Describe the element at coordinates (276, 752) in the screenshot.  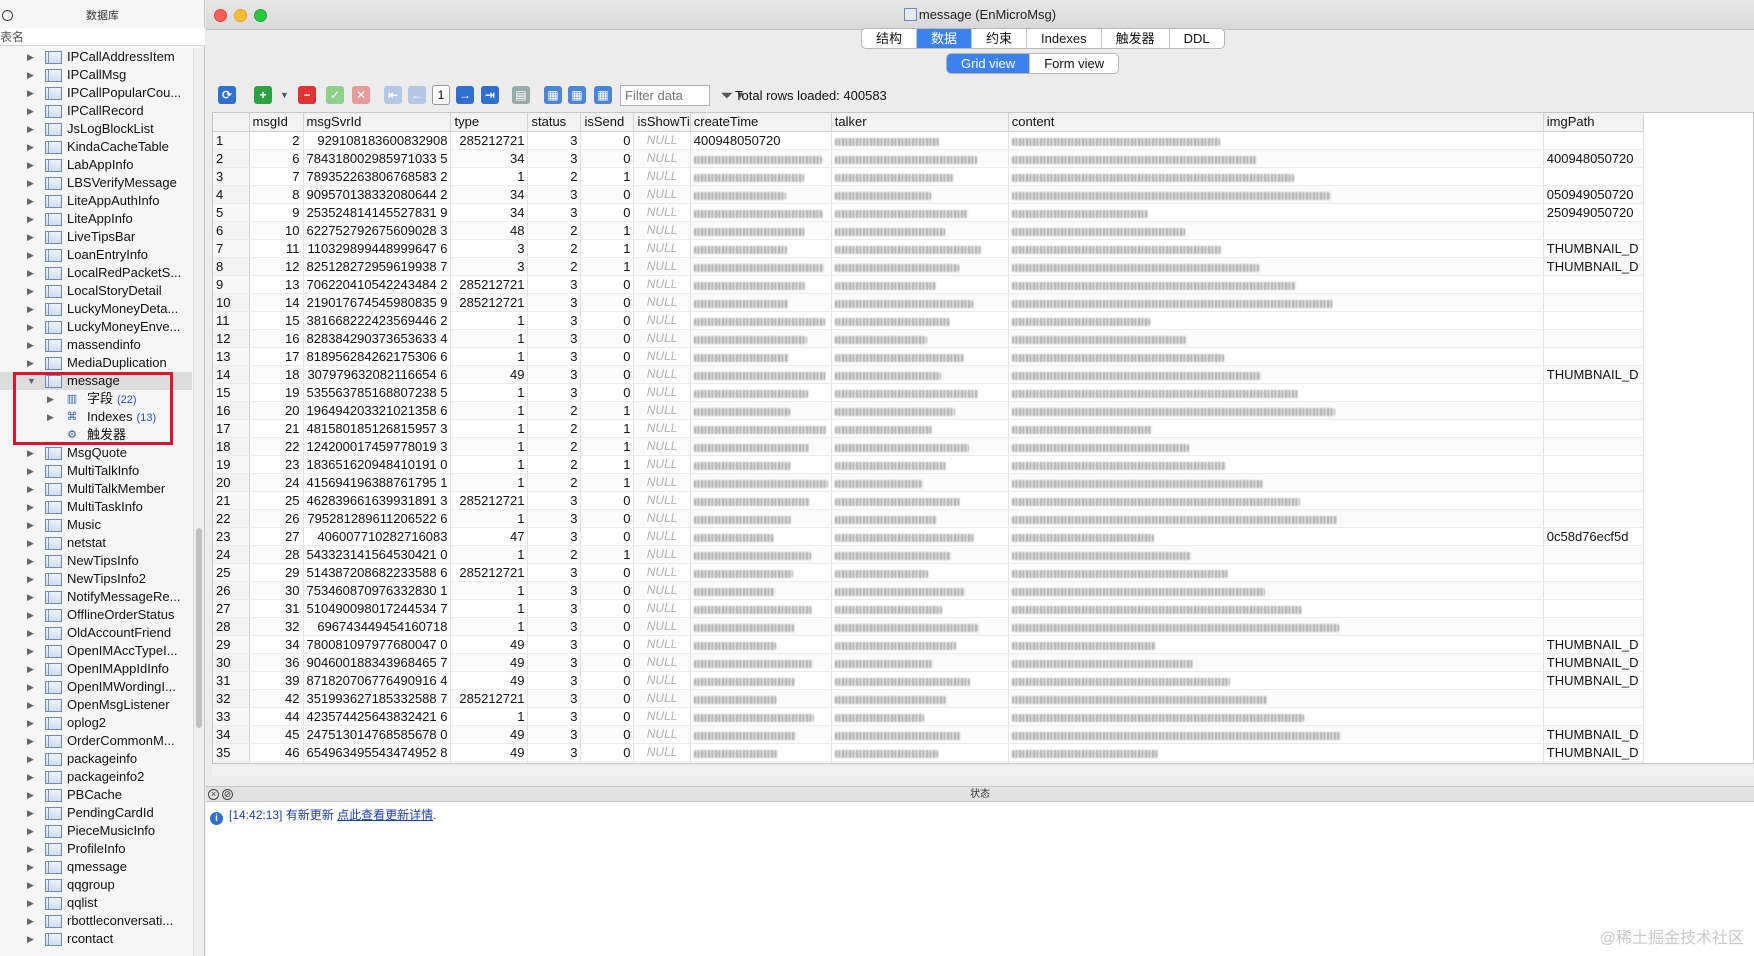
I see `cell-msgid: 46` at that location.